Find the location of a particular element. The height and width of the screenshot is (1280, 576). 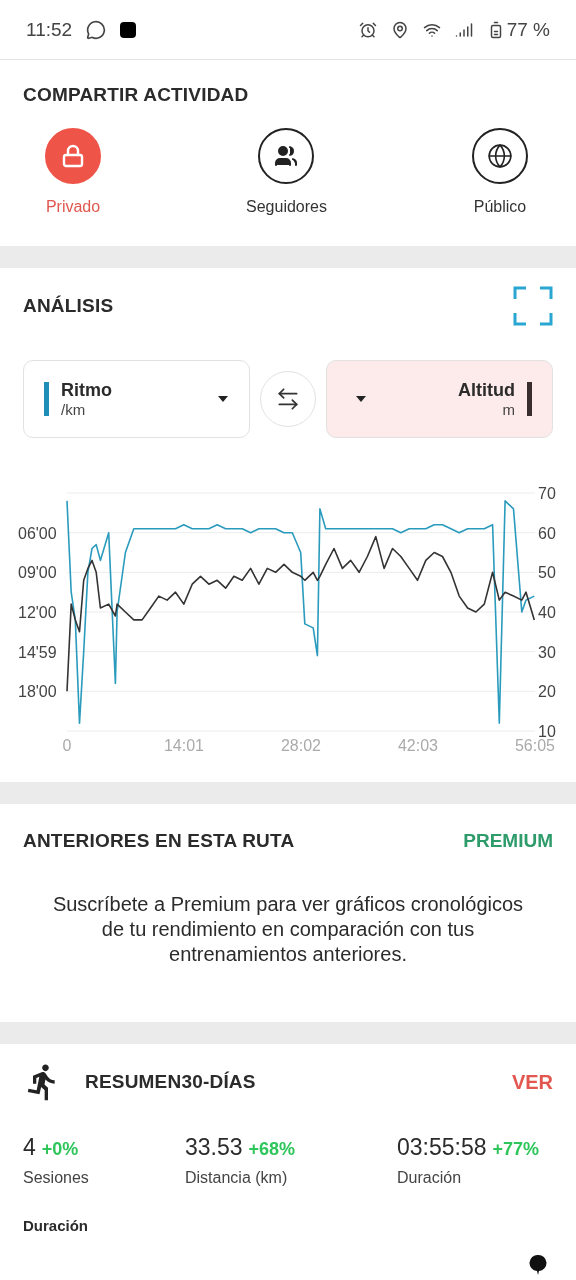

section-title: COMPARTIR ACTIVIDAD is located at coordinates (136, 95).